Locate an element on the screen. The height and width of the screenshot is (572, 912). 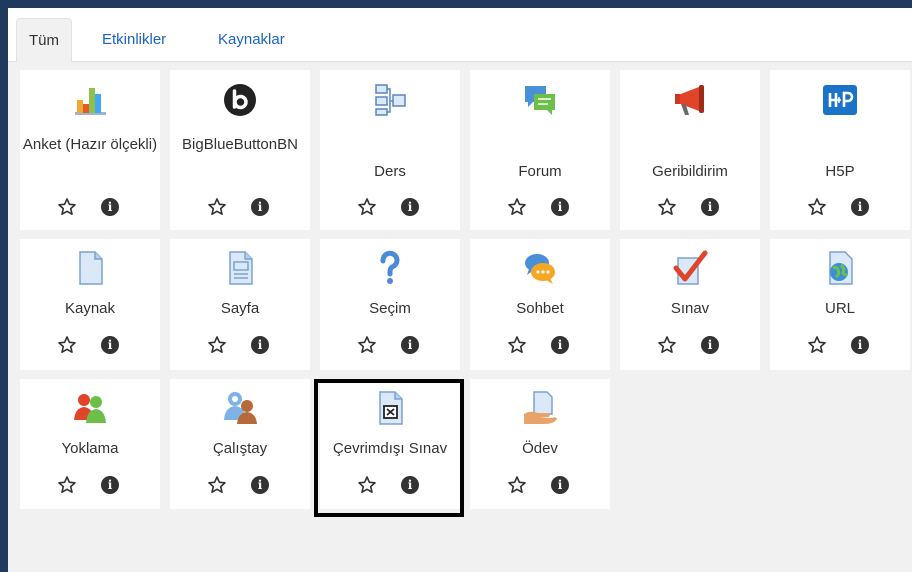
question-mark-icon is located at coordinates (390, 268).